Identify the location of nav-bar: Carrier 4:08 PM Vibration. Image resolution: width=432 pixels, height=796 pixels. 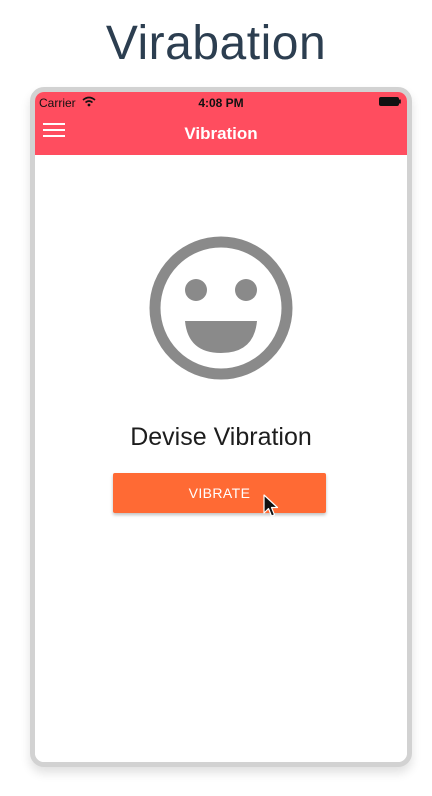
(221, 123).